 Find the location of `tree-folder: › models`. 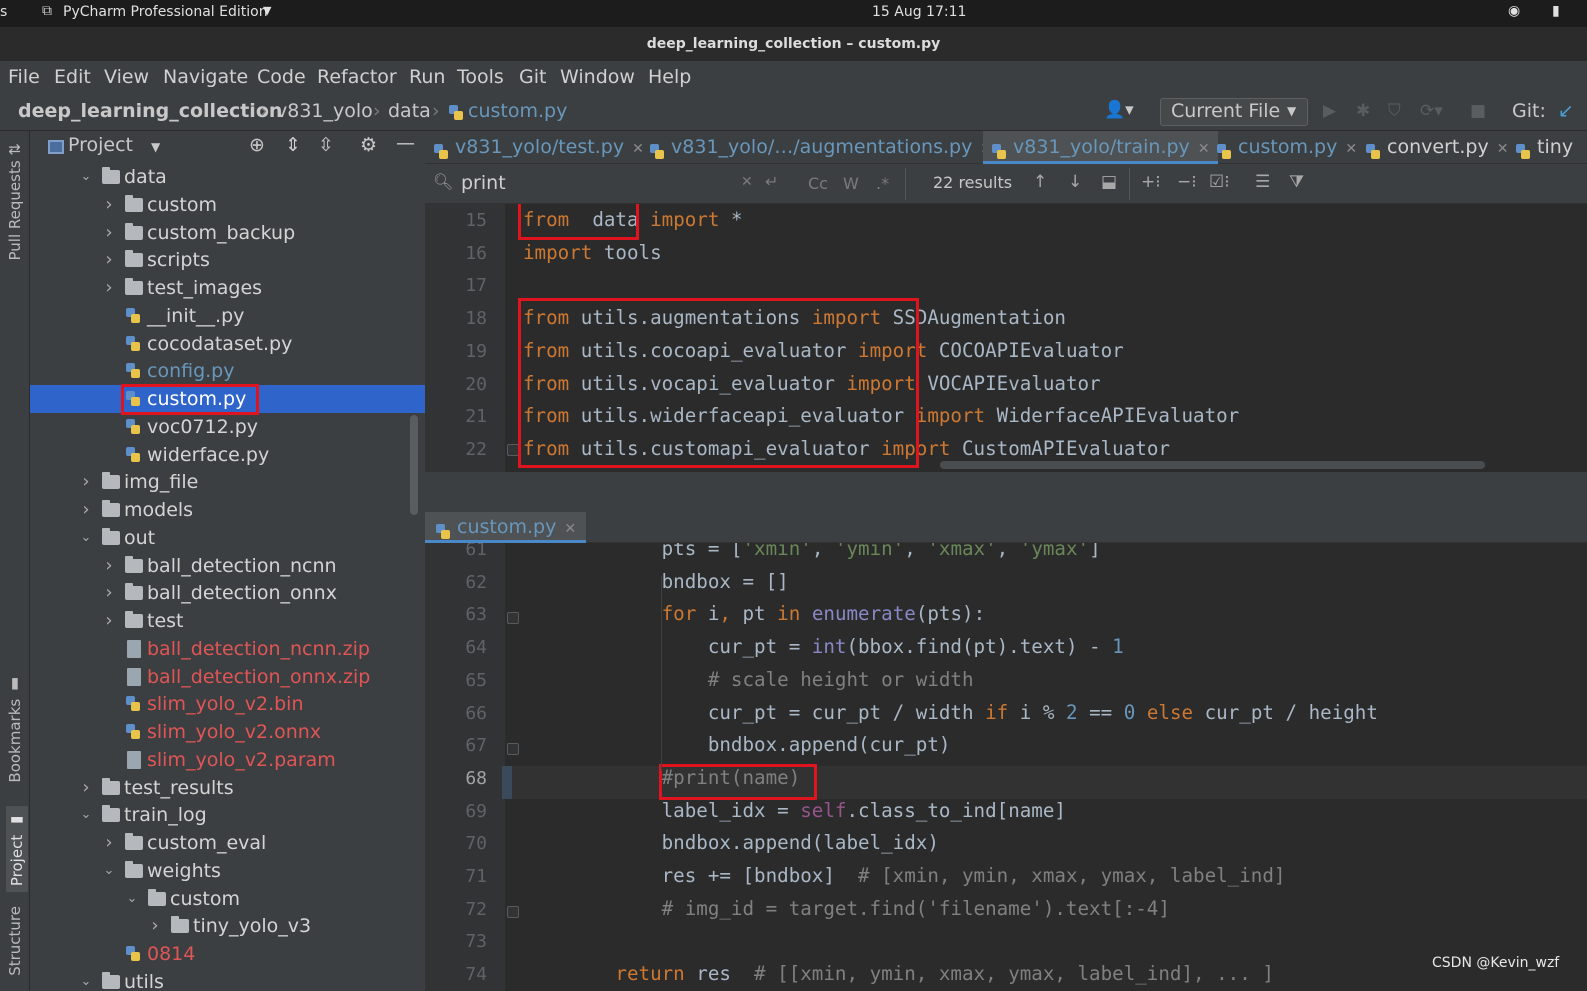

tree-folder: › models is located at coordinates (227, 510).